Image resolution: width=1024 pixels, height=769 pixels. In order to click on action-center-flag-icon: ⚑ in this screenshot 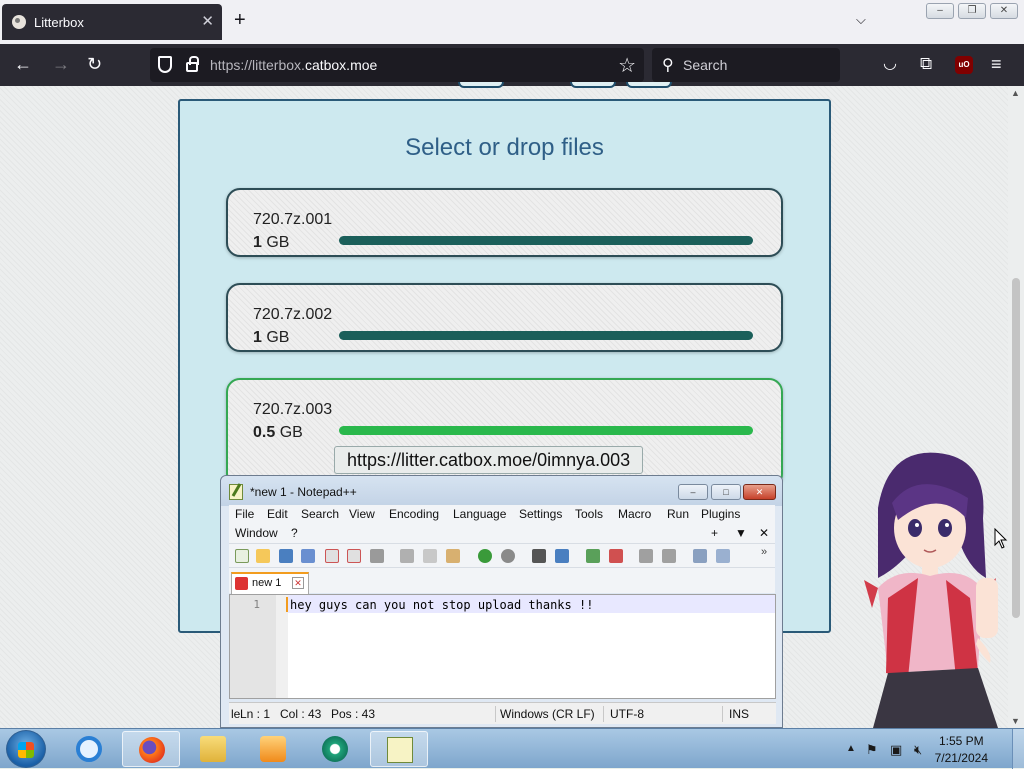, I will do `click(872, 750)`.